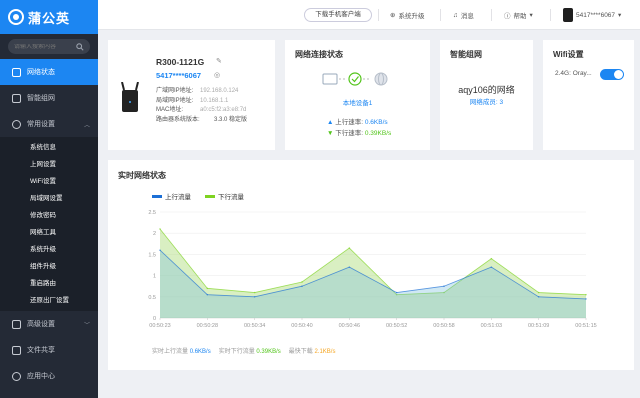  What do you see at coordinates (80, 46) in the screenshot?
I see `search-icon` at bounding box center [80, 46].